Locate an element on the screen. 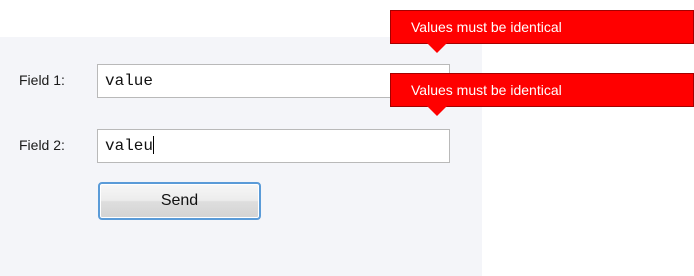 This screenshot has width=694, height=276. text-caret is located at coordinates (154, 145).